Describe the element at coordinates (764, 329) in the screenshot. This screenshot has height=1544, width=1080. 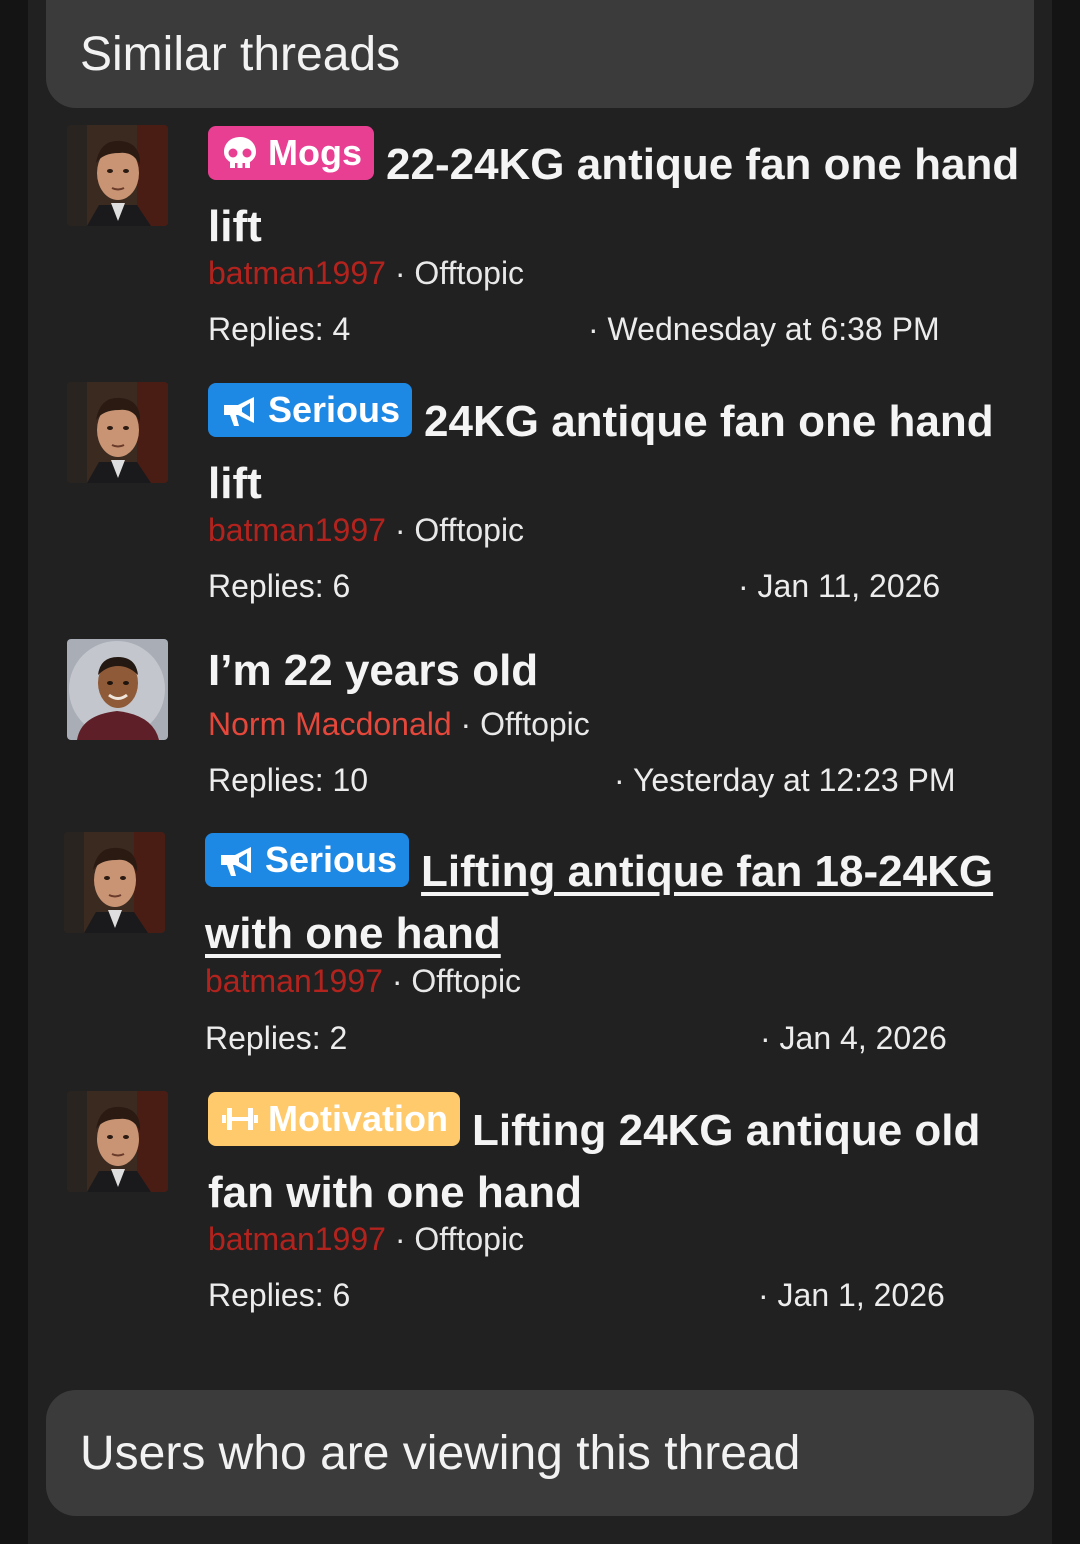
I see `thread-date: · Wednesday at 6:38 PM` at that location.